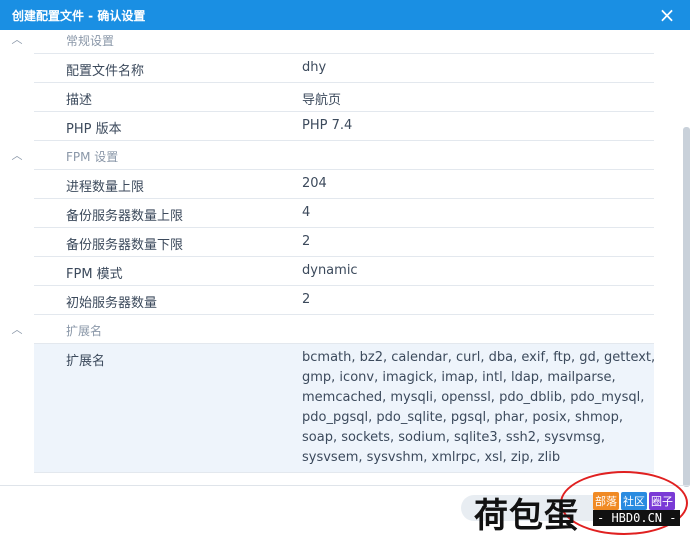  What do you see at coordinates (92, 157) in the screenshot?
I see `section-label: FPM 设置` at bounding box center [92, 157].